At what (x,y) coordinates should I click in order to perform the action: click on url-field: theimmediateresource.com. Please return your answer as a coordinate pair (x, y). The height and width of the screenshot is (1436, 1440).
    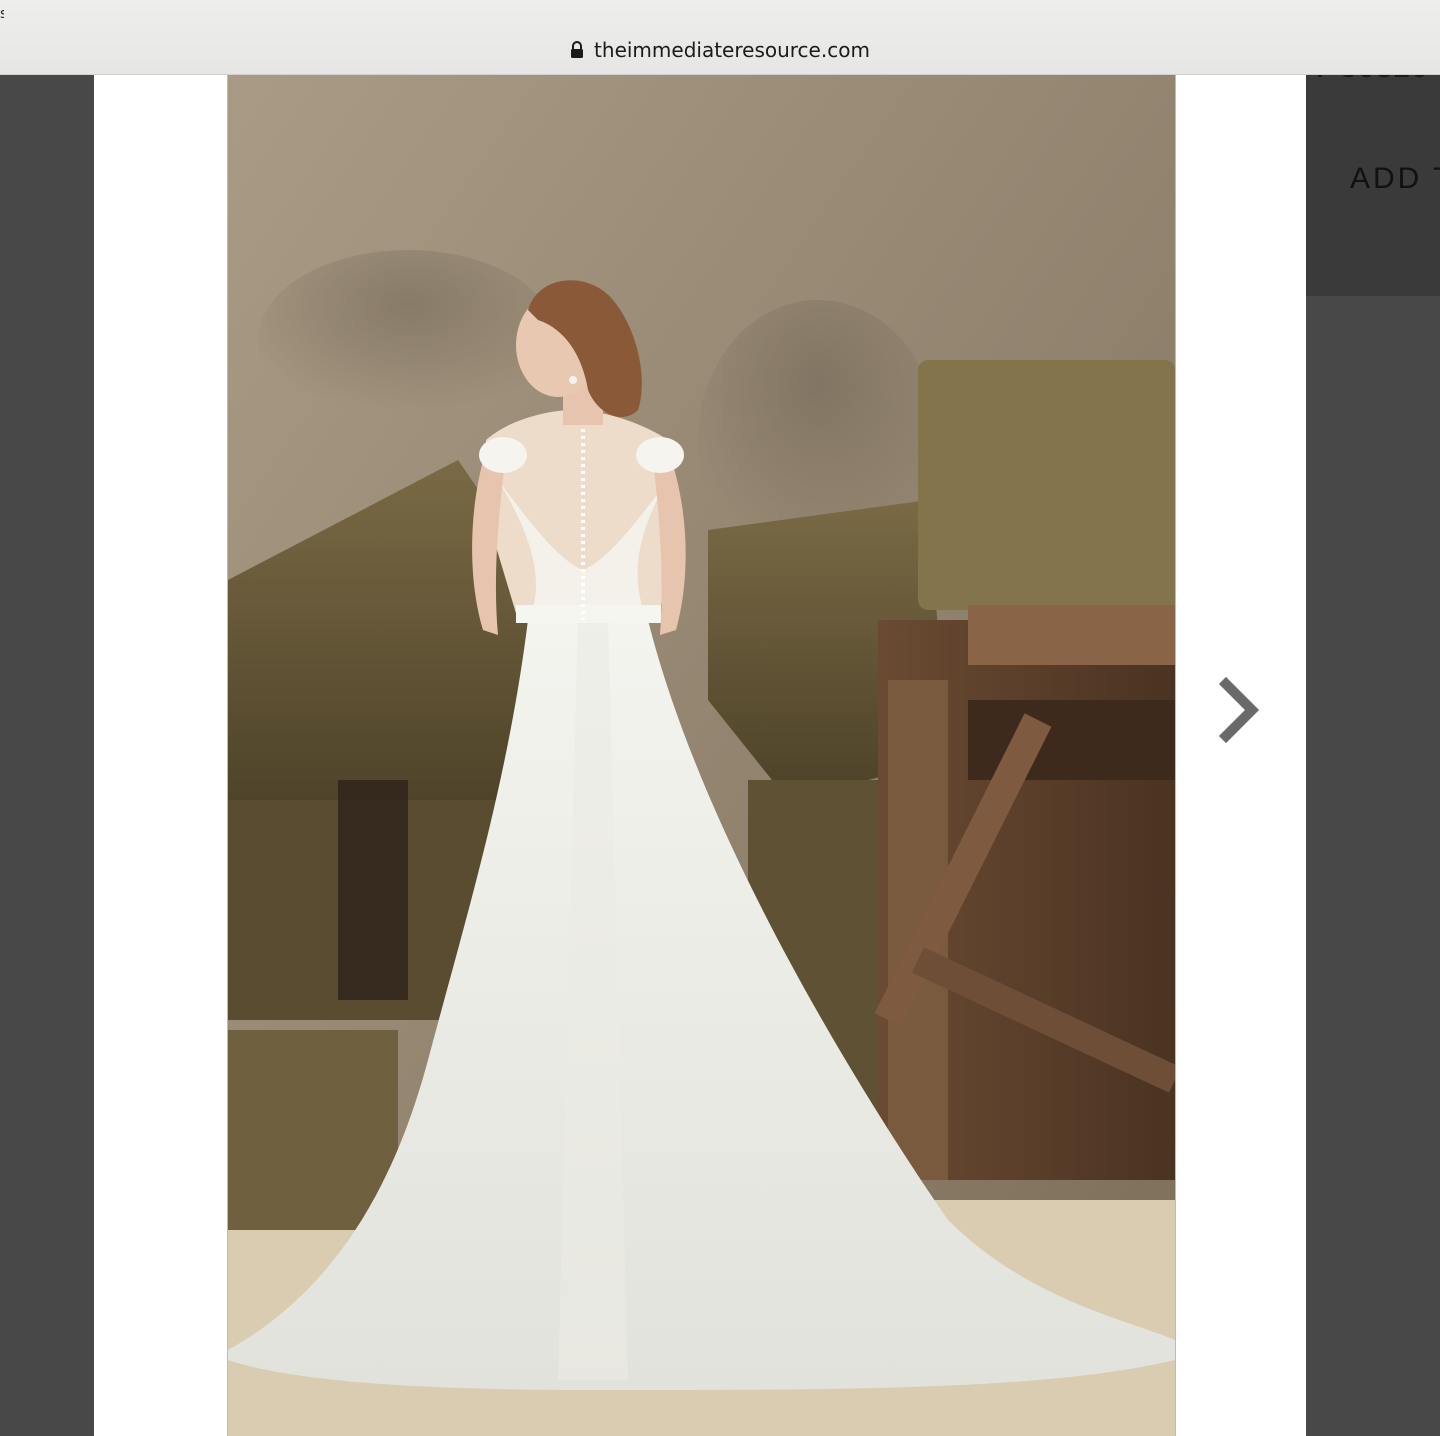
    Looking at the image, I should click on (720, 50).